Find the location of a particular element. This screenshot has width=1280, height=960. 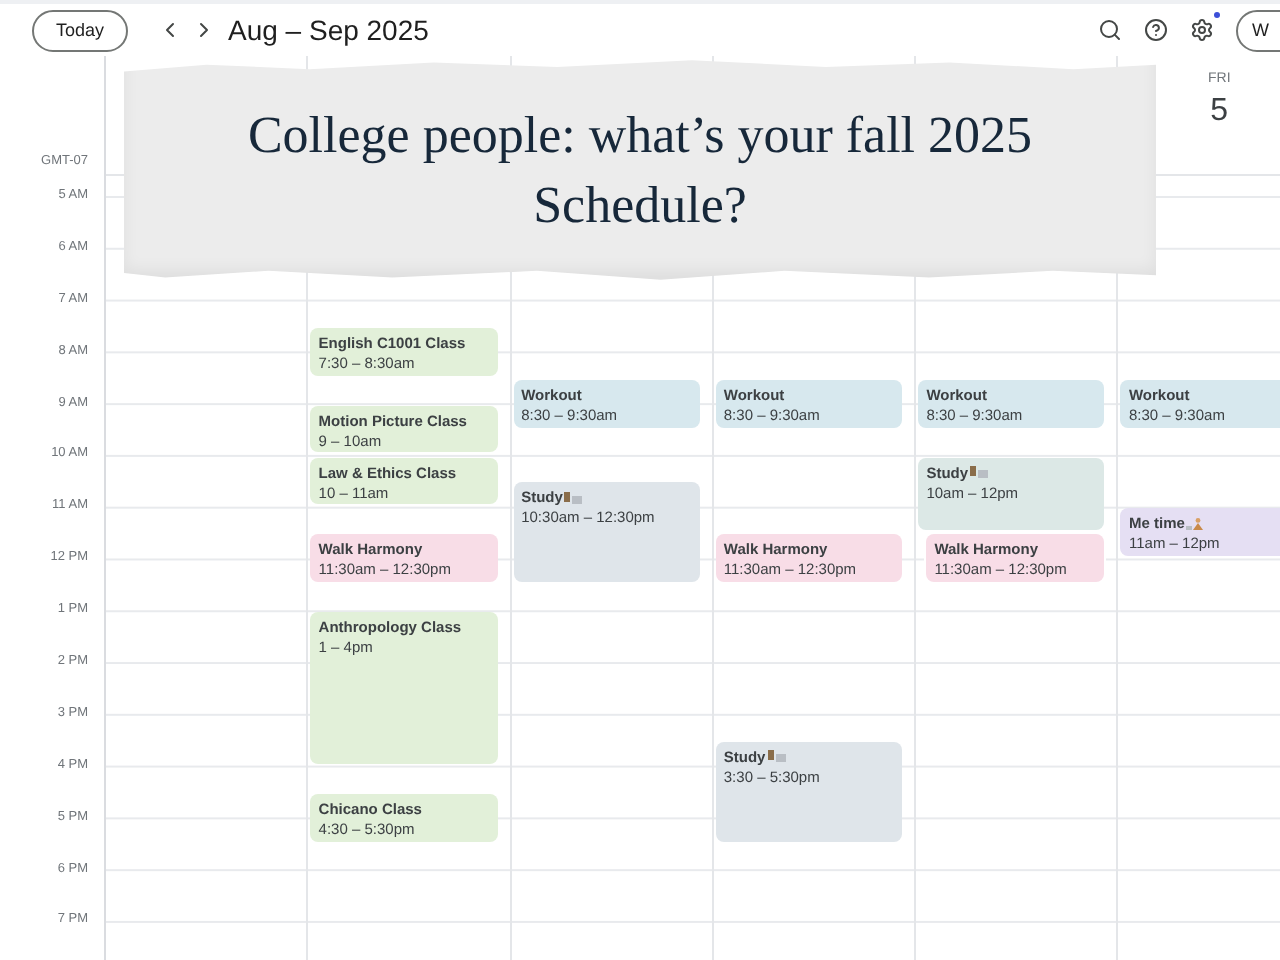

banner-text: College people: what’s your fall 2025 Schedule? is located at coordinates (640, 170).